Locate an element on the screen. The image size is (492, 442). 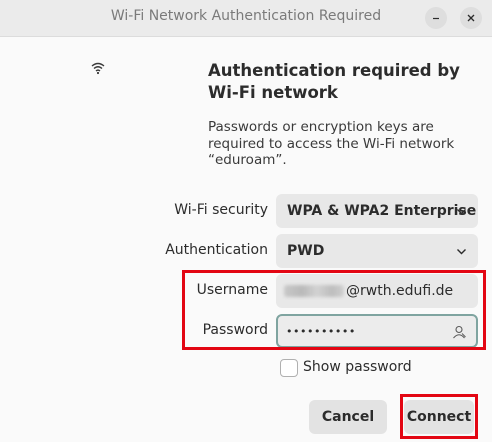
authentication-dropdown: PWD is located at coordinates (377, 251).